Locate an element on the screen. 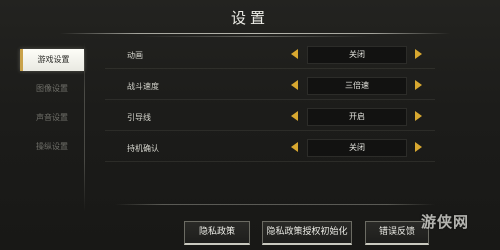 This screenshot has height=250, width=500. title-divider is located at coordinates (255, 33).